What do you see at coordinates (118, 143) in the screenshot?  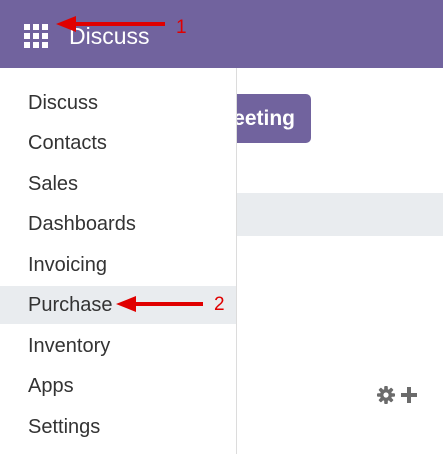 I see `menu-item-contacts: Contacts` at bounding box center [118, 143].